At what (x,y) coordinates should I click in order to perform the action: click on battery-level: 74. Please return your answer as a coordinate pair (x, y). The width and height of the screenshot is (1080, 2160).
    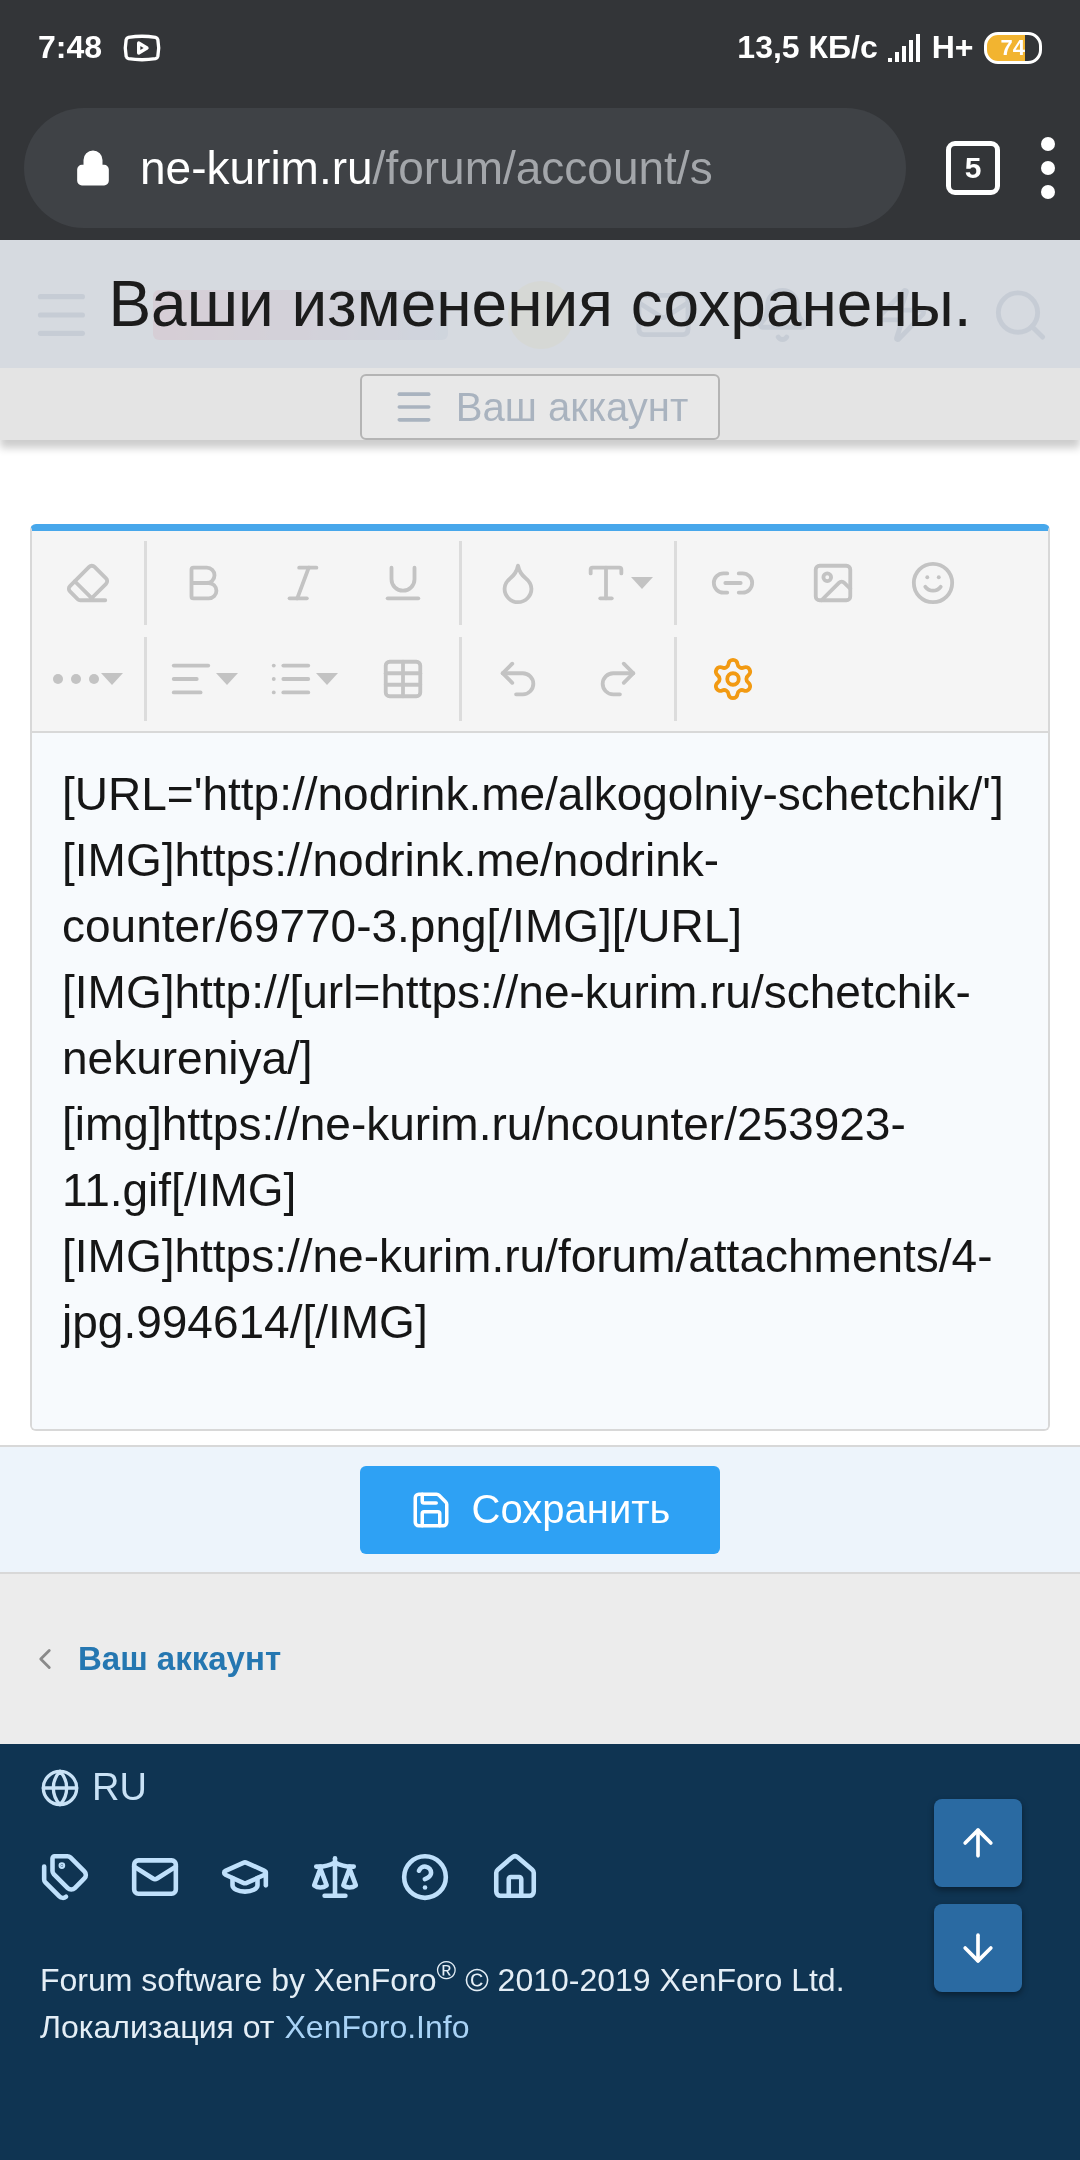
    Looking at the image, I should click on (1012, 47).